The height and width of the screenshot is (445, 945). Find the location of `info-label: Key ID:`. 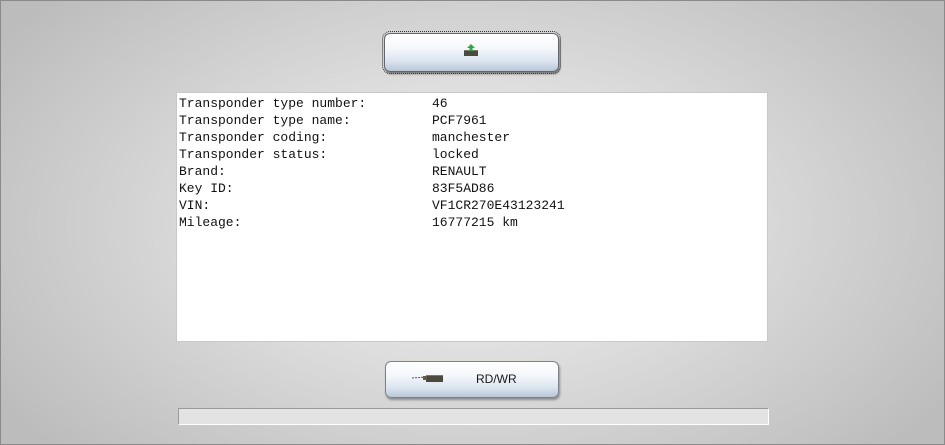

info-label: Key ID: is located at coordinates (206, 188).